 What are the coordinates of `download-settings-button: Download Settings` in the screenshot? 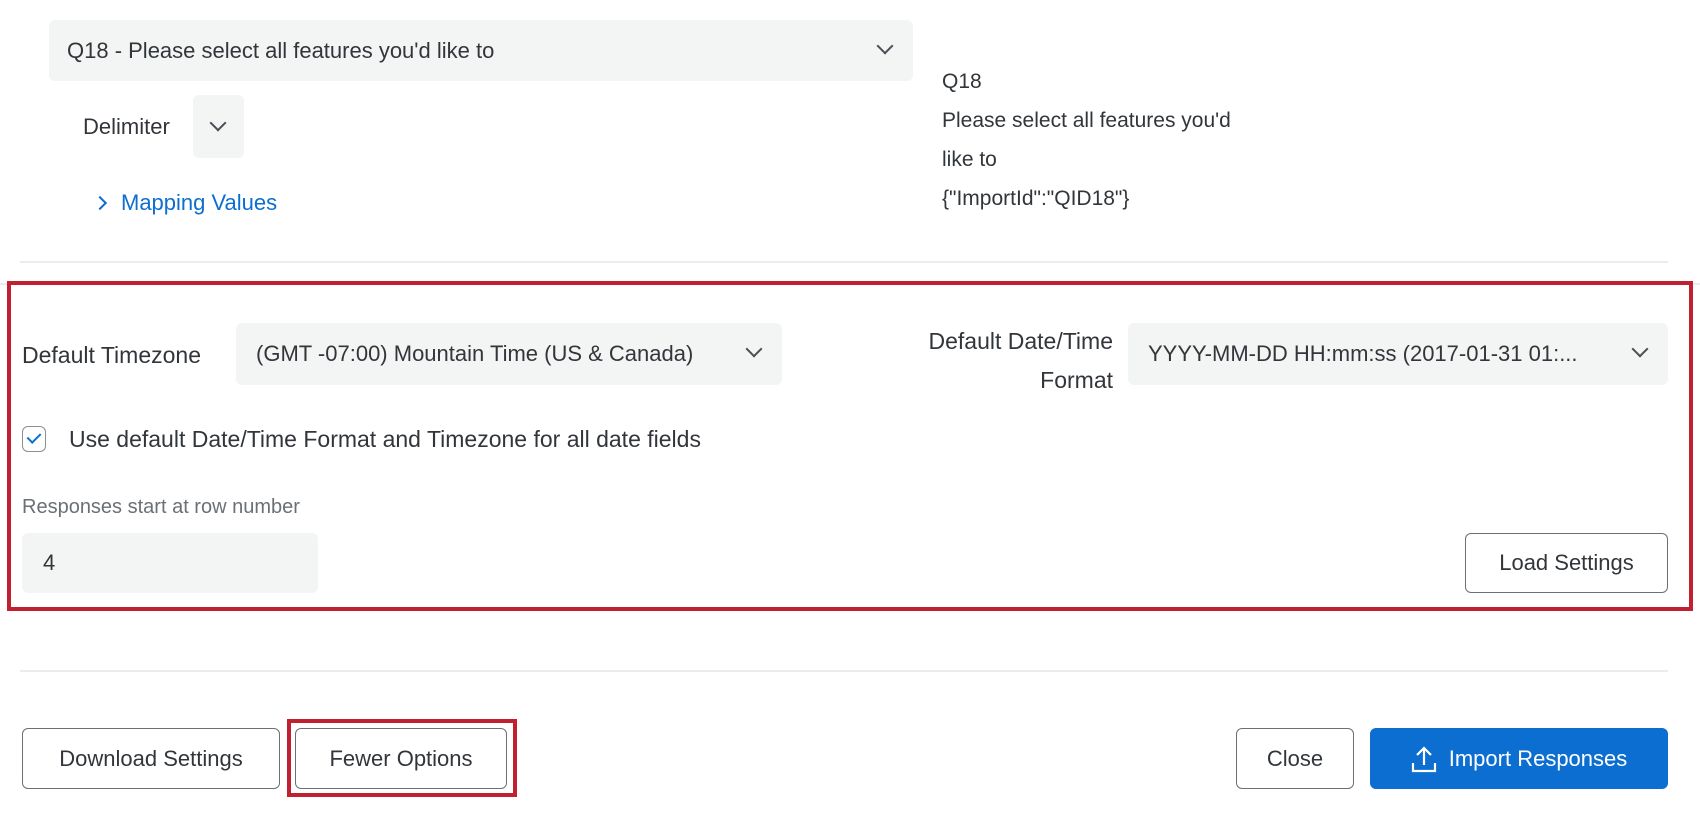 It's located at (151, 758).